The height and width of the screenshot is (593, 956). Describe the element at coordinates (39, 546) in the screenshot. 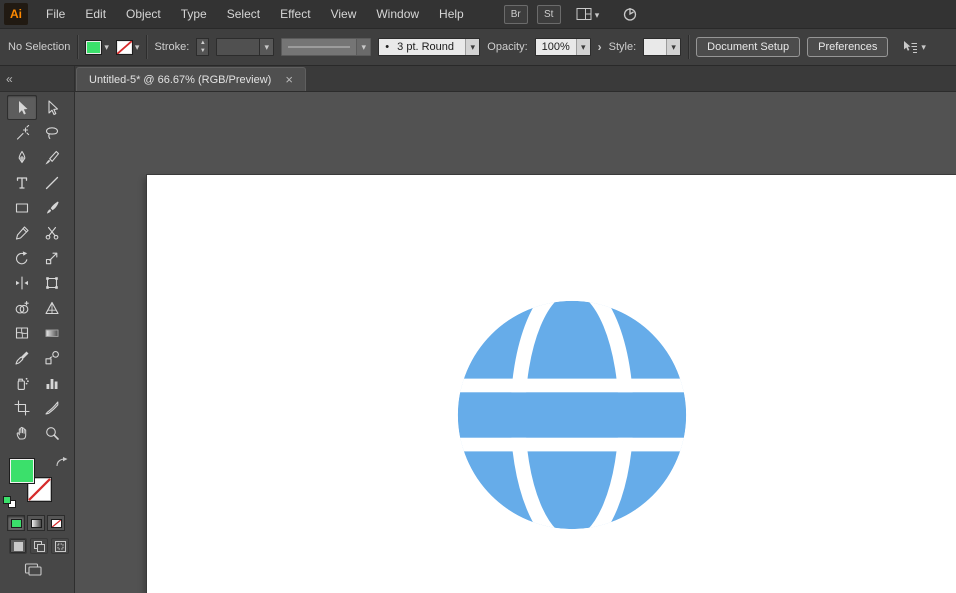

I see `draw-behind-button` at that location.